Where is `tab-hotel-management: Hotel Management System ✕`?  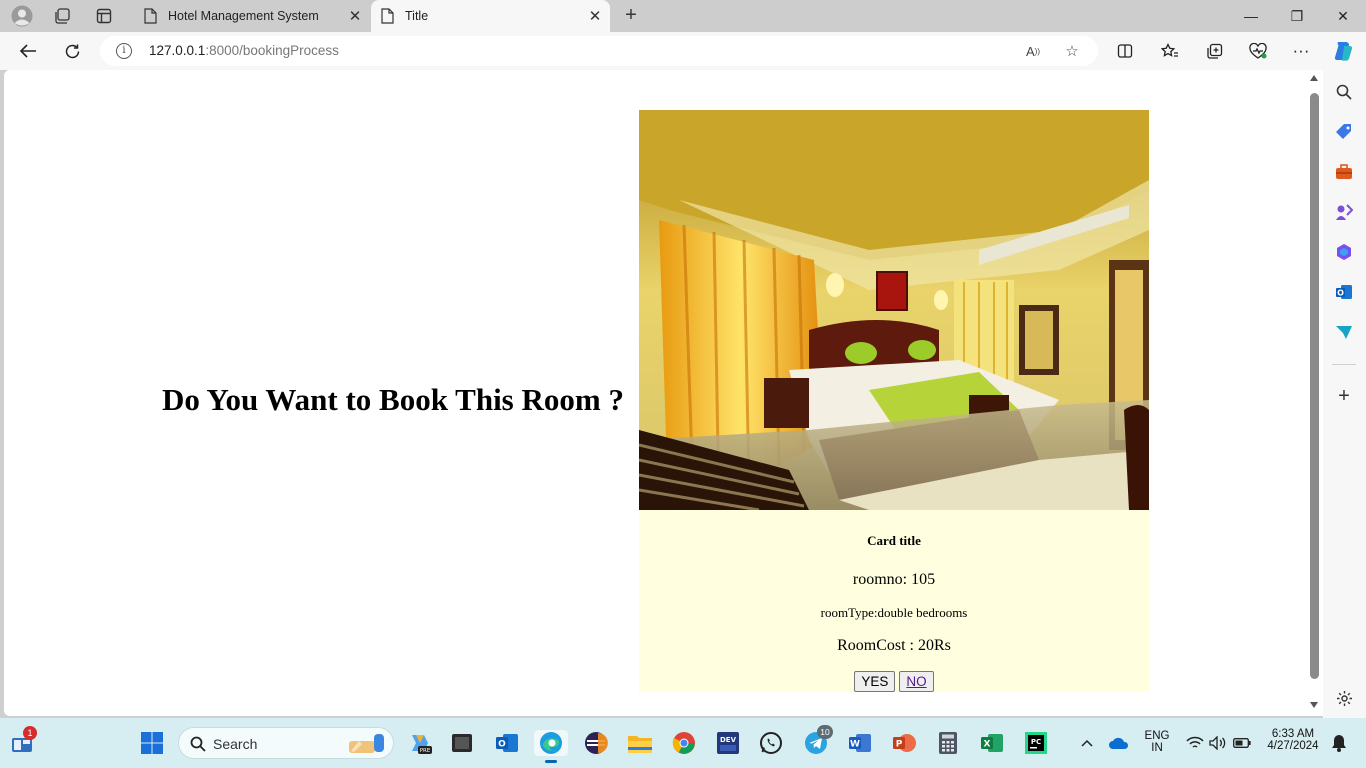
tab-hotel-management: Hotel Management System ✕ is located at coordinates (252, 16).